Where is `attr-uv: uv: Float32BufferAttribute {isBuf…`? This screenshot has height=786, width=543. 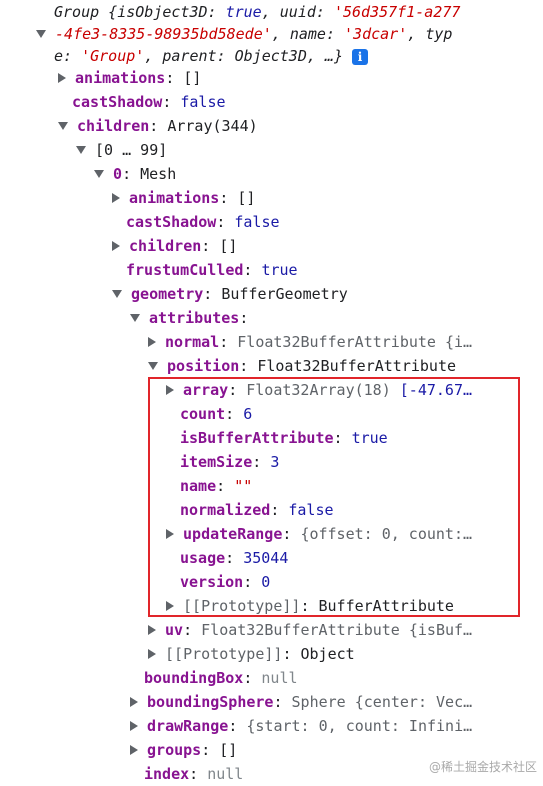
attr-uv: uv: Float32BufferAttribute {isBuf… is located at coordinates (310, 630).